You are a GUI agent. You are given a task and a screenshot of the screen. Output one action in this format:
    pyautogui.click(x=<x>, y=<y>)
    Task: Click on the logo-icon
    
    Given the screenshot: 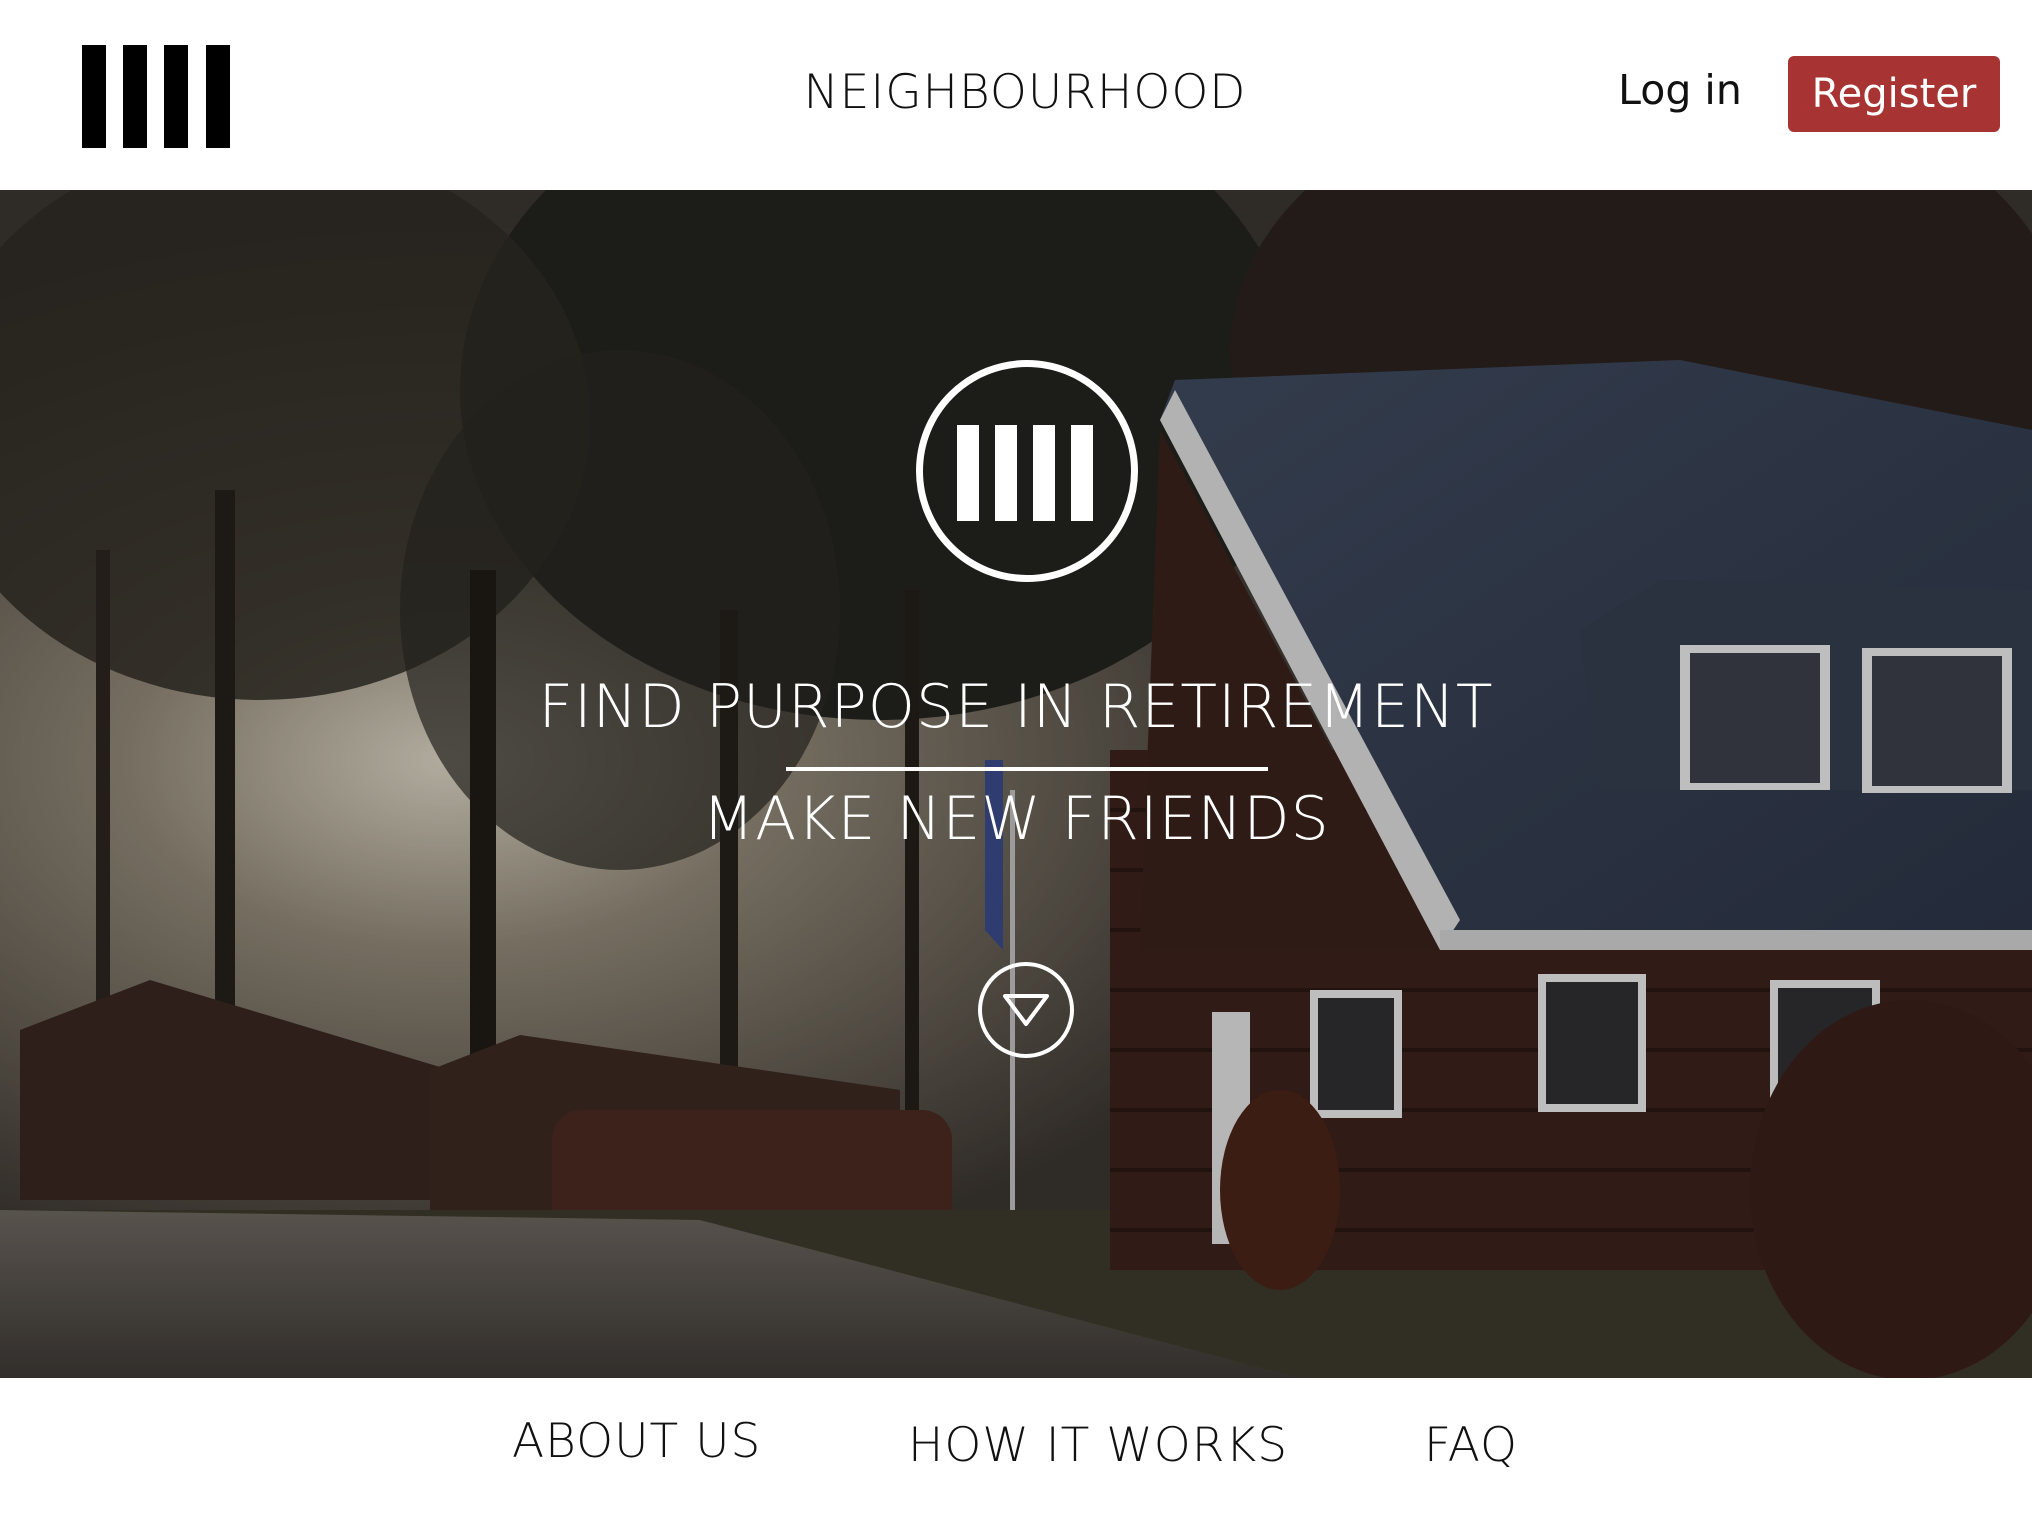 What is the action you would take?
    pyautogui.click(x=156, y=96)
    